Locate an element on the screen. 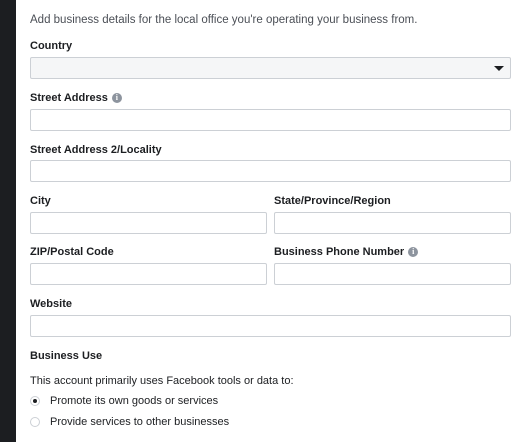  street-address-label-text: Street Address is located at coordinates (69, 98).